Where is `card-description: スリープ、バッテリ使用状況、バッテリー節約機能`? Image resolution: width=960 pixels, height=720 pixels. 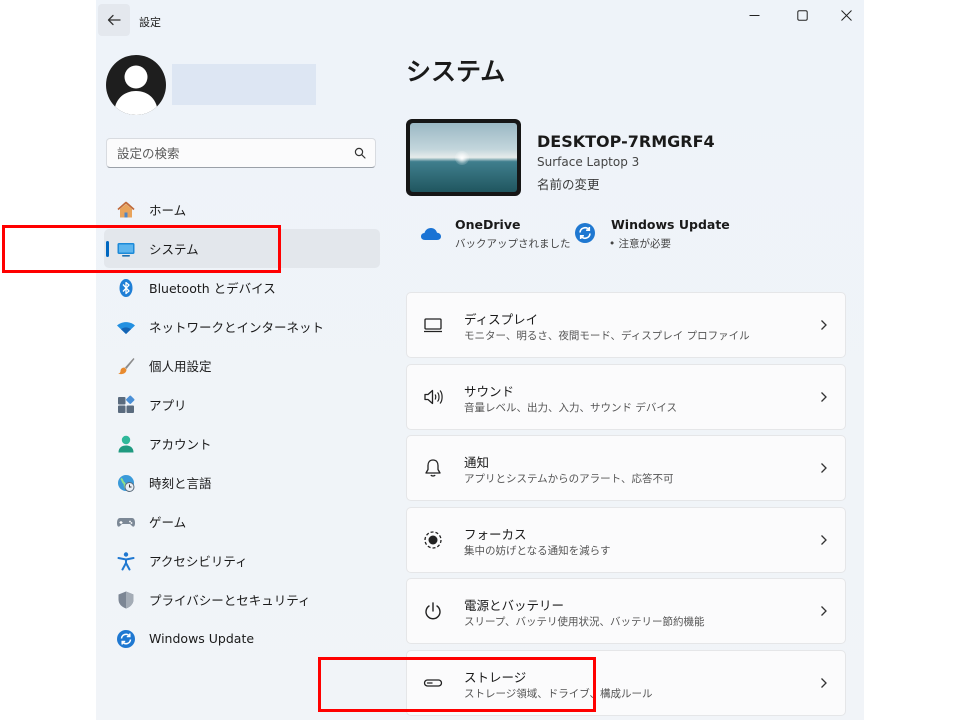 card-description: スリープ、バッテリ使用状況、バッテリー節約機能 is located at coordinates (584, 622).